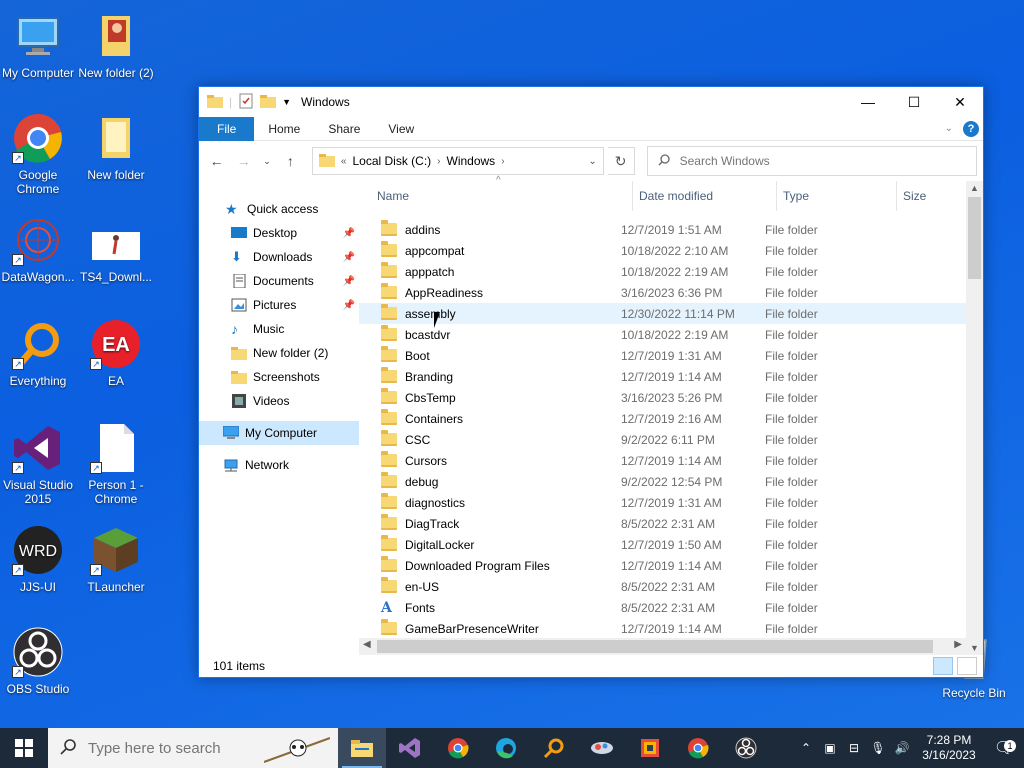 The height and width of the screenshot is (768, 1024). I want to click on breadcrumb-local-disk: Local Disk (C:), so click(391, 161).